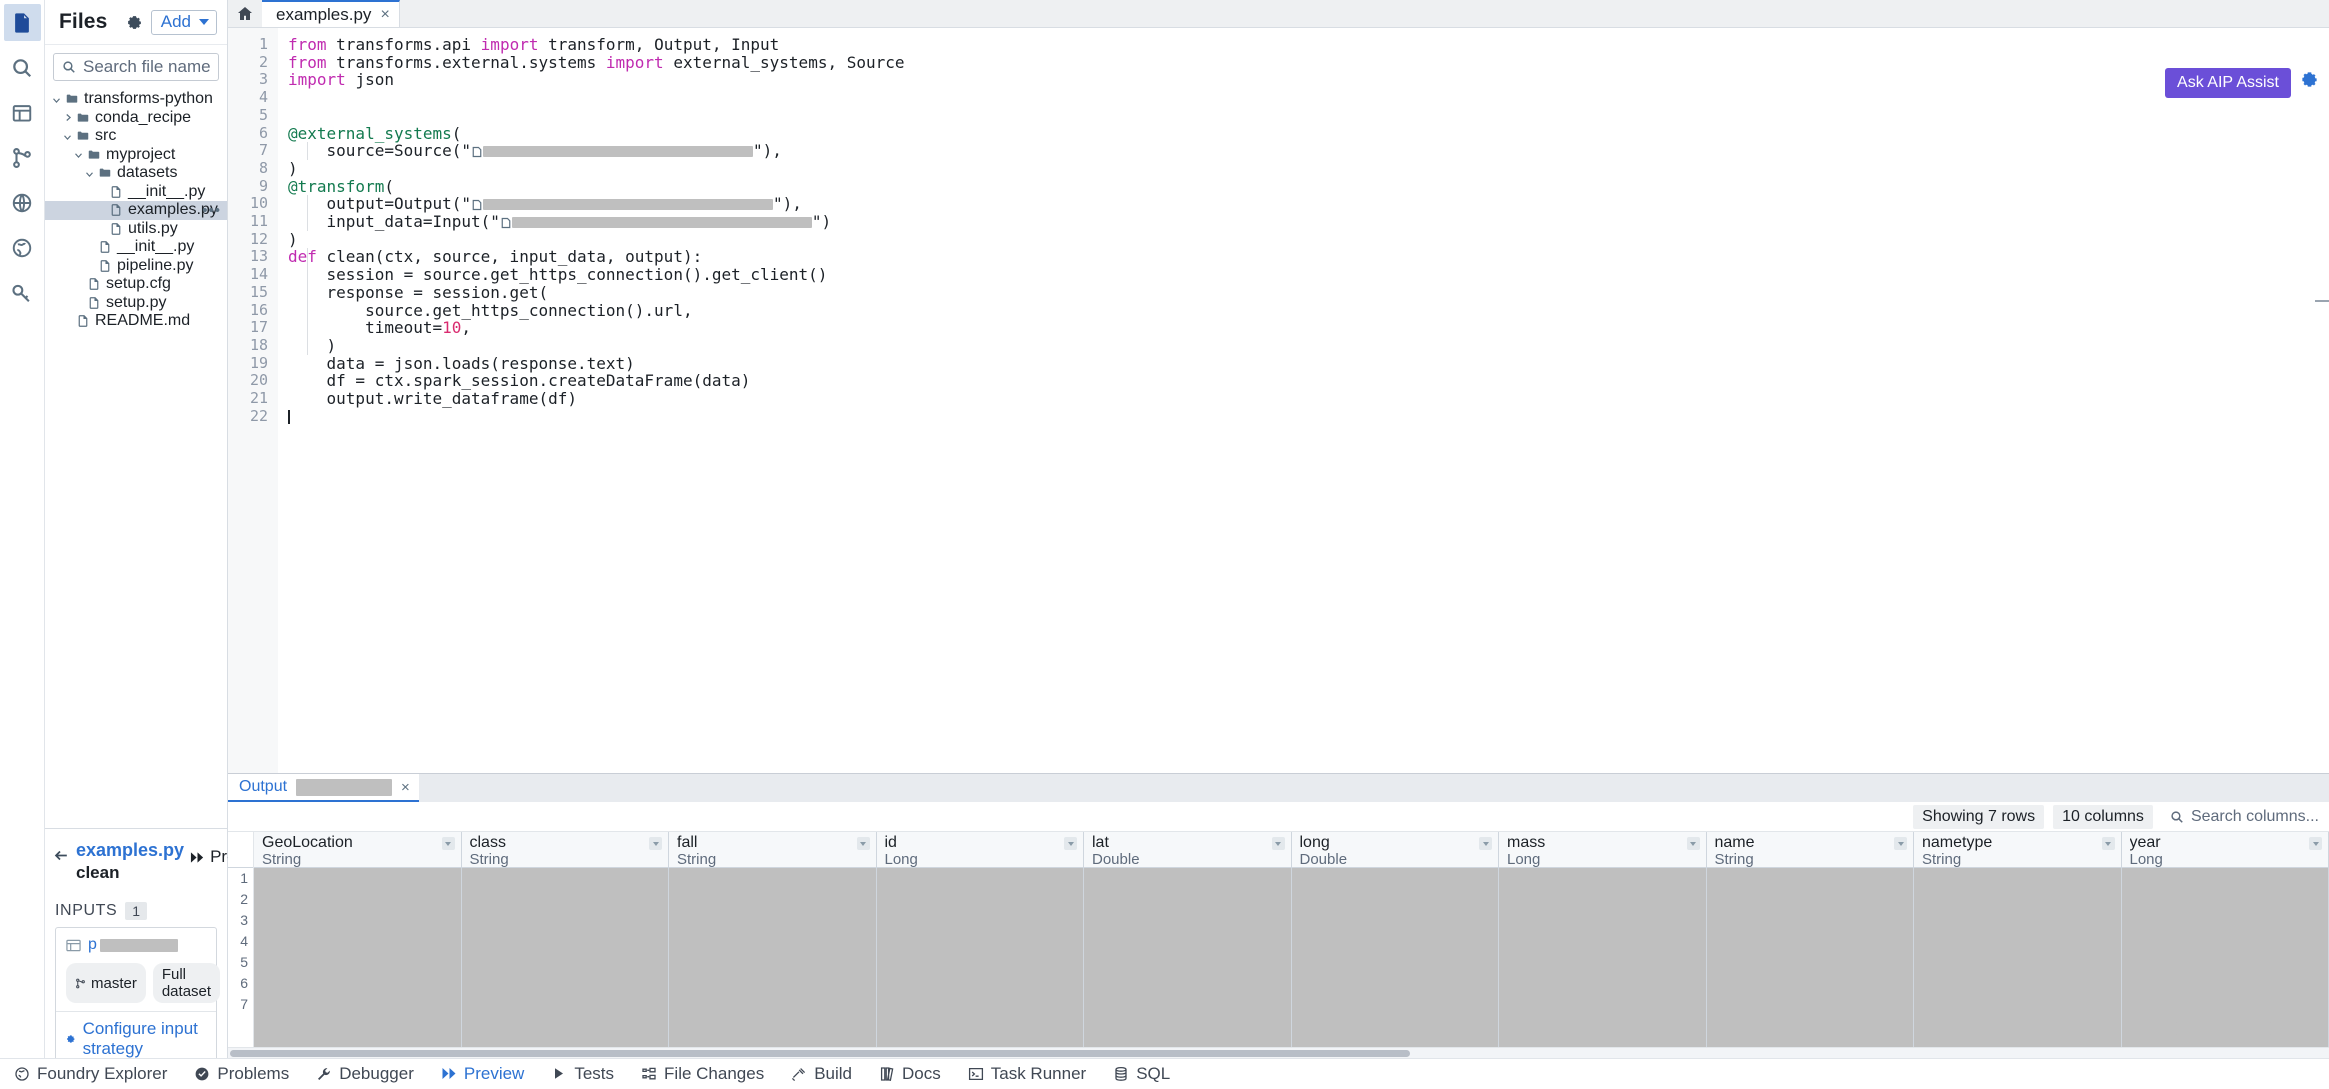 Image resolution: width=2329 pixels, height=1089 pixels. Describe the element at coordinates (772, 850) in the screenshot. I see `column-header: fall String` at that location.